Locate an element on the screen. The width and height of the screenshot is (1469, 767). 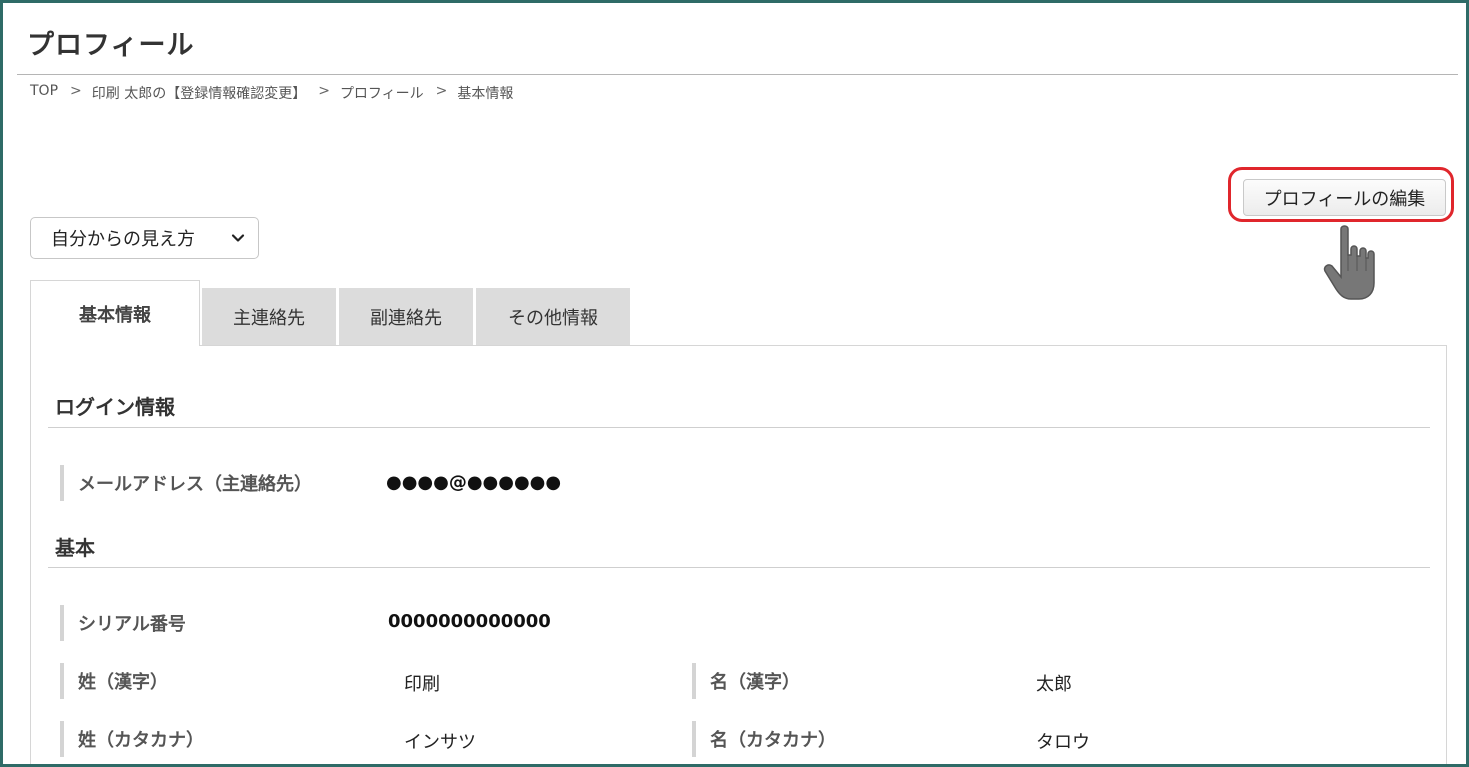
email-label: メールアドレス（主連絡先） is located at coordinates (186, 483).